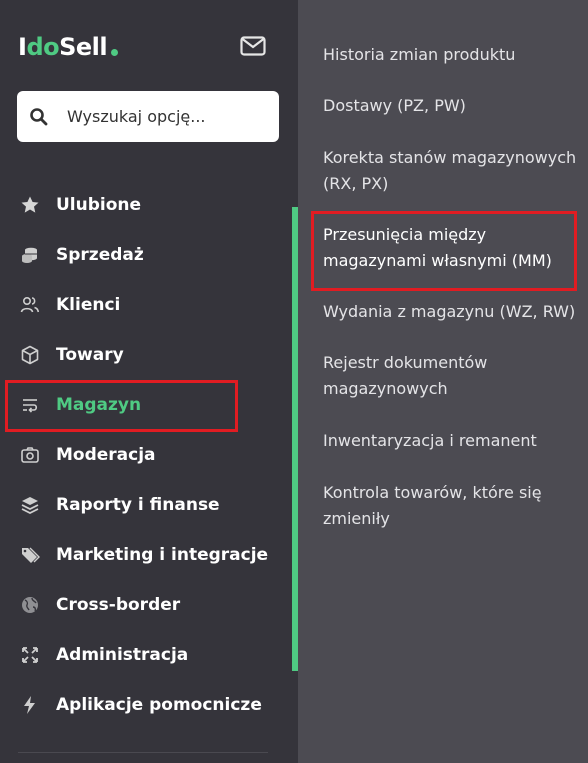  I want to click on submenu-item-korekta: Korekta stanów magazynowych (RX, PX), so click(454, 171).